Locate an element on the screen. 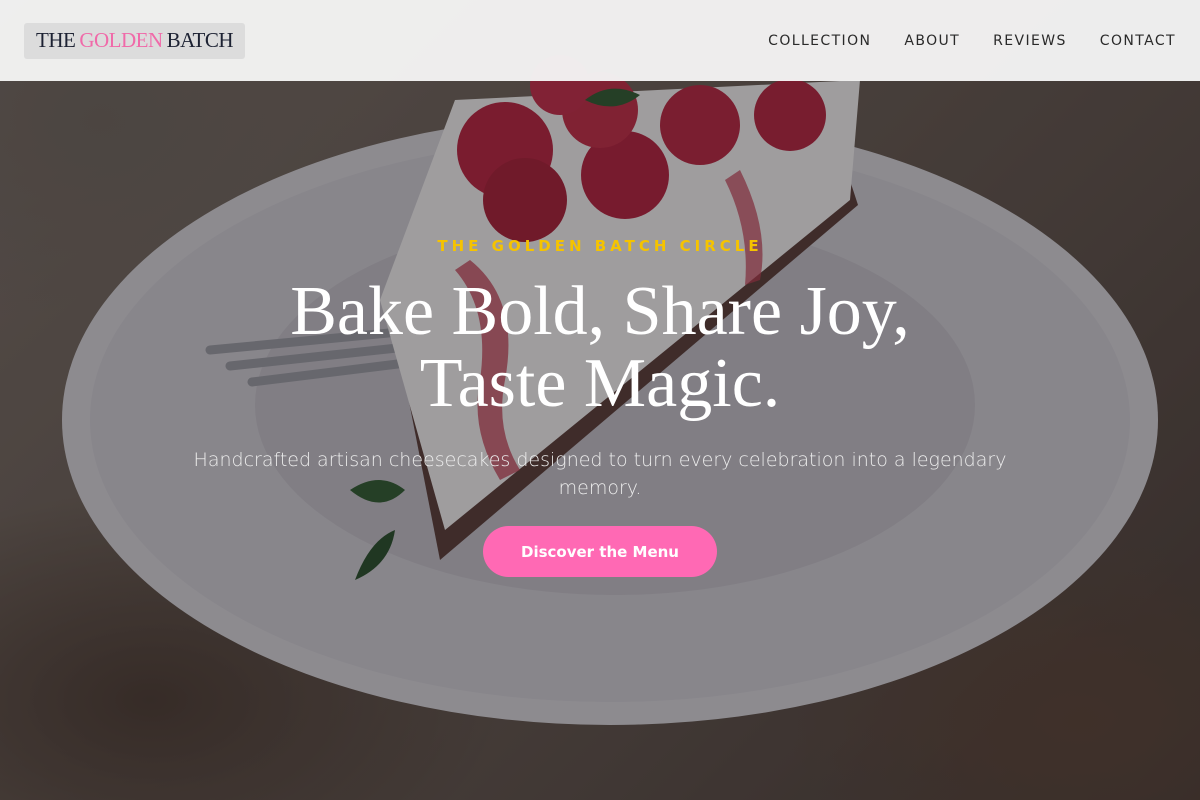  main-nav: COLLECTION ABOUT REVIEWS CONTACT is located at coordinates (972, 41).